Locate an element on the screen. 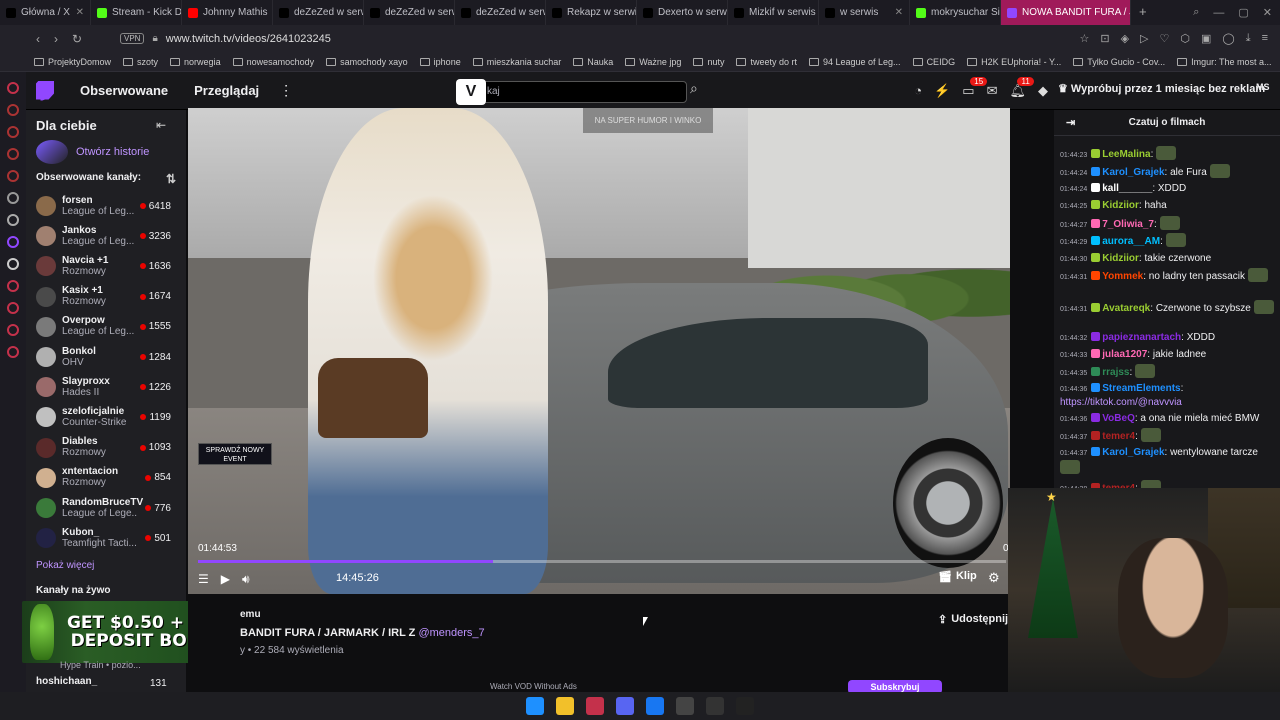  new-tab-icon: + is located at coordinates (1143, 12).